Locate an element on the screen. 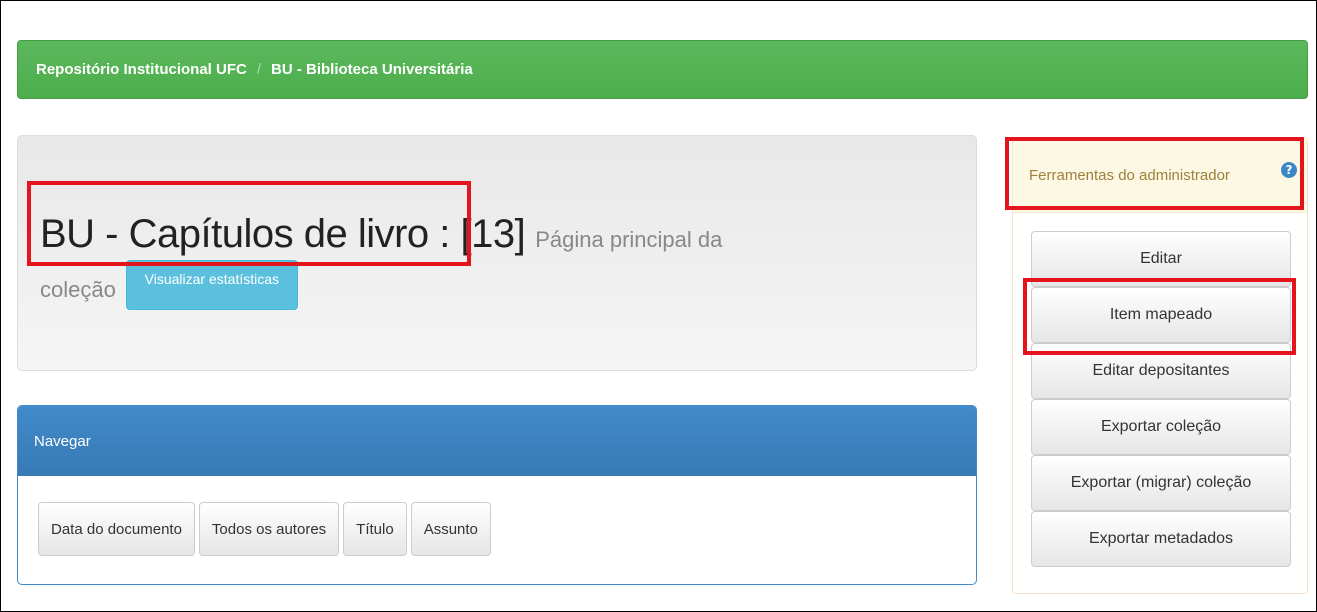  highlight-box-mapped-item is located at coordinates (1159, 316).